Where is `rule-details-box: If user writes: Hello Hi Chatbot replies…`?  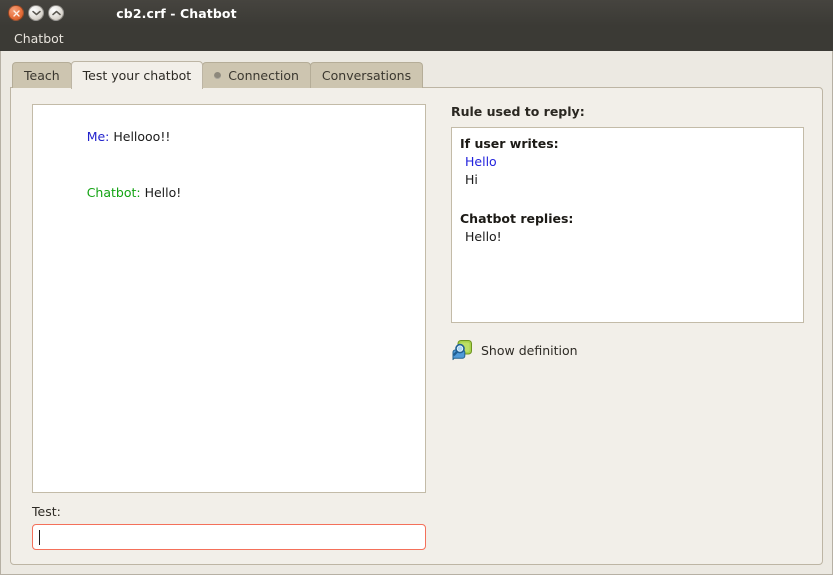 rule-details-box: If user writes: Hello Hi Chatbot replies… is located at coordinates (627, 225).